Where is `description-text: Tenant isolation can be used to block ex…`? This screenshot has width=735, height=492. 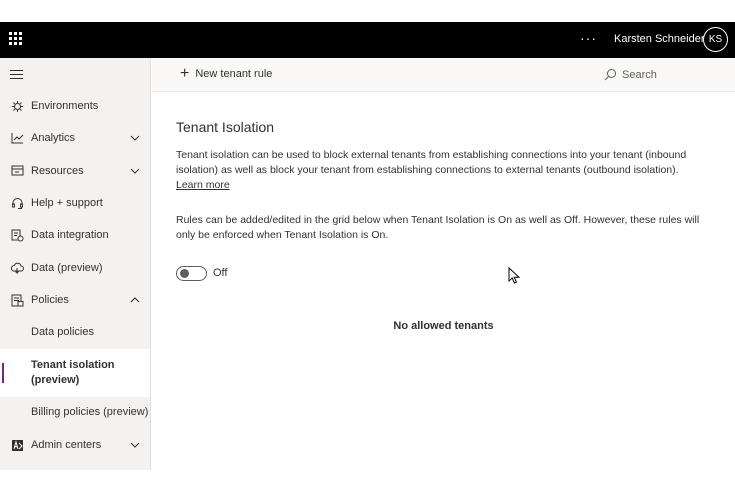 description-text: Tenant isolation can be used to block ex… is located at coordinates (446, 170).